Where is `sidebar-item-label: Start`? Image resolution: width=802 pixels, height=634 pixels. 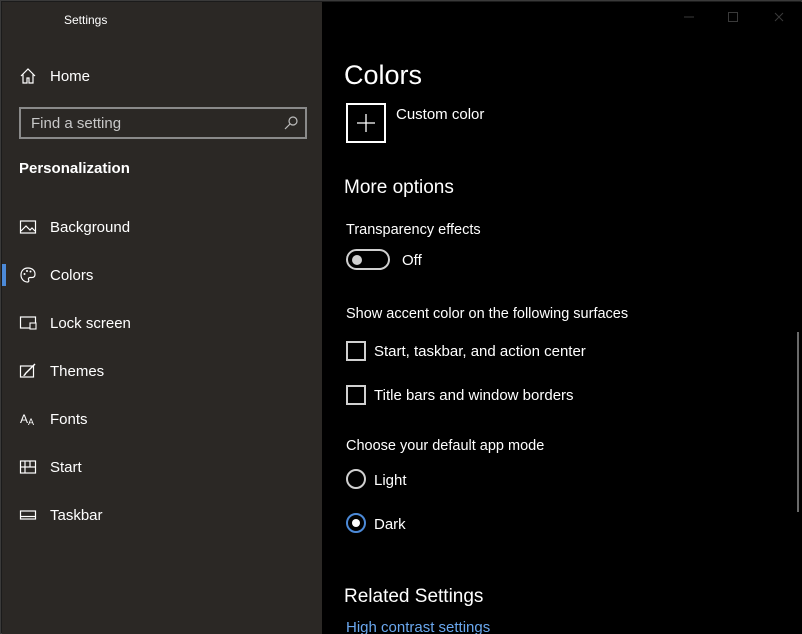 sidebar-item-label: Start is located at coordinates (66, 467).